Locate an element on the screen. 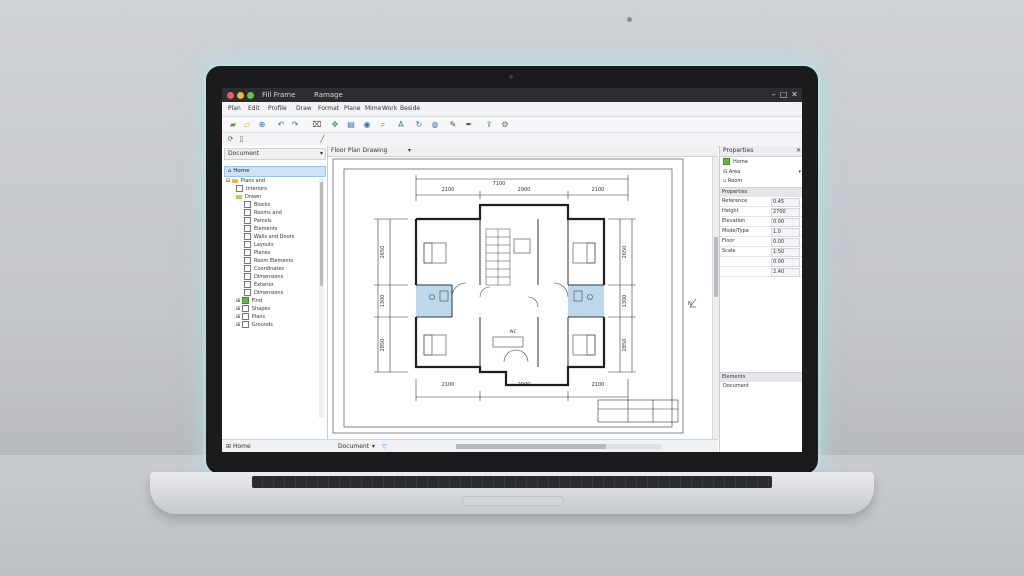 This screenshot has width=1024, height=576. close-button: ✕ is located at coordinates (794, 95).